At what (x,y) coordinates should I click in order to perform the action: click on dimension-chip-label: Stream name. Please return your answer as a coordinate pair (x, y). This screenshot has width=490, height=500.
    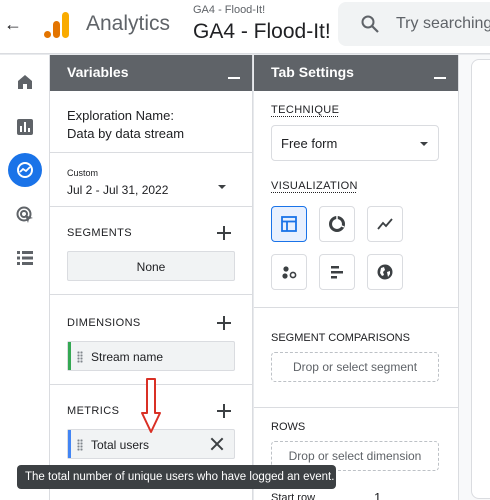
    Looking at the image, I should click on (127, 357).